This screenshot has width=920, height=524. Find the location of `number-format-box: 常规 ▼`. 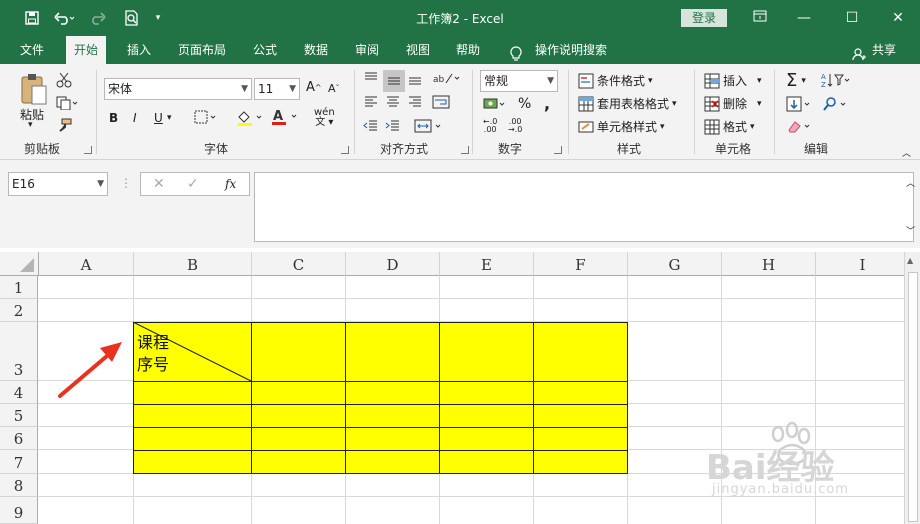

number-format-box: 常规 ▼ is located at coordinates (519, 81).